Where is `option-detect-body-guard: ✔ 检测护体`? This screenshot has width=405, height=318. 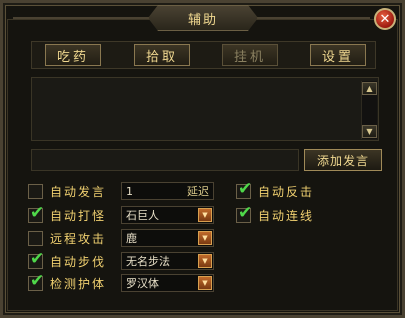
option-detect-body-guard: ✔ 检测护体 is located at coordinates (67, 281).